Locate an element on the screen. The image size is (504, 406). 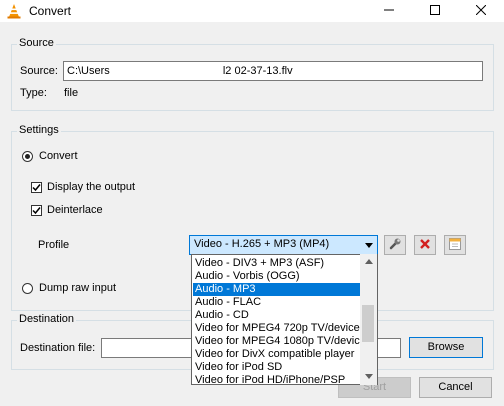
minimize-icon is located at coordinates (389, 11).